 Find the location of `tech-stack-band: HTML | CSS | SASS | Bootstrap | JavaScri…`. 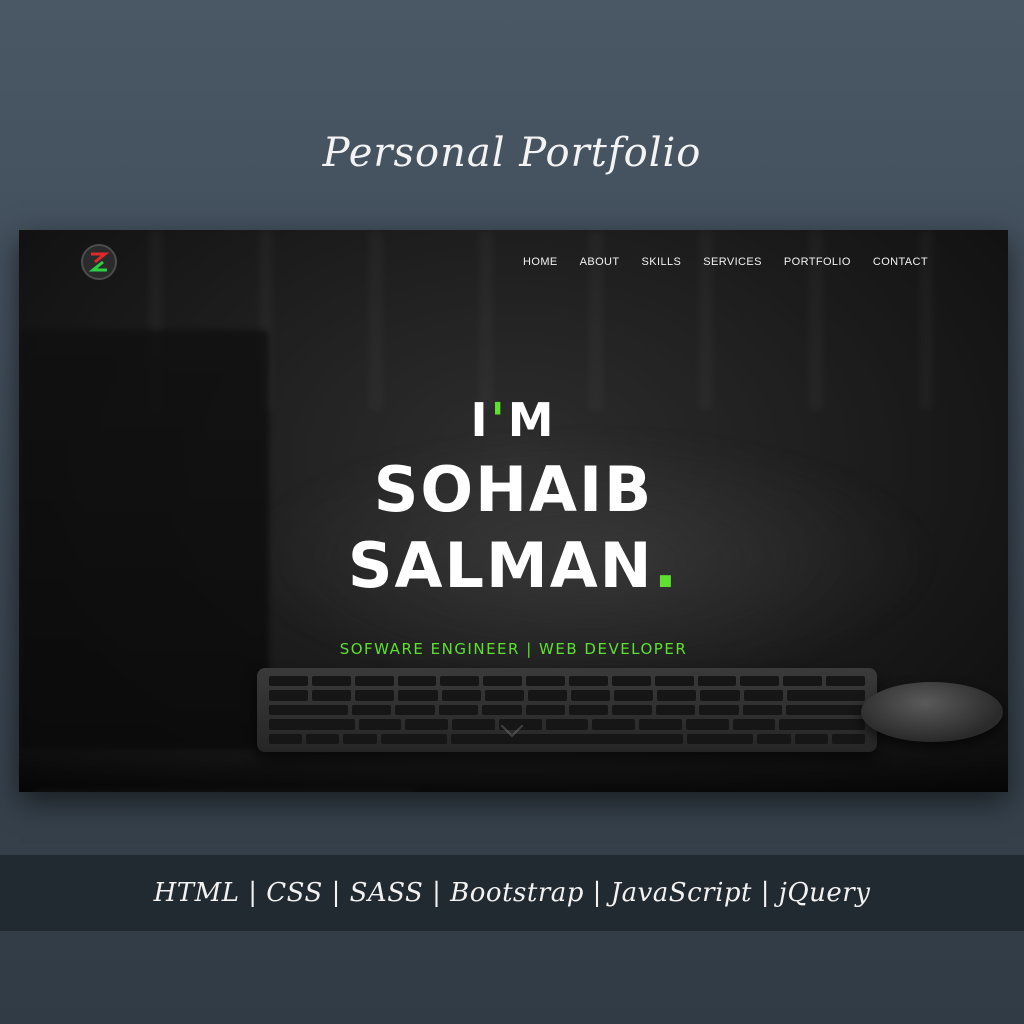

tech-stack-band: HTML | CSS | SASS | Bootstrap | JavaScri… is located at coordinates (512, 893).